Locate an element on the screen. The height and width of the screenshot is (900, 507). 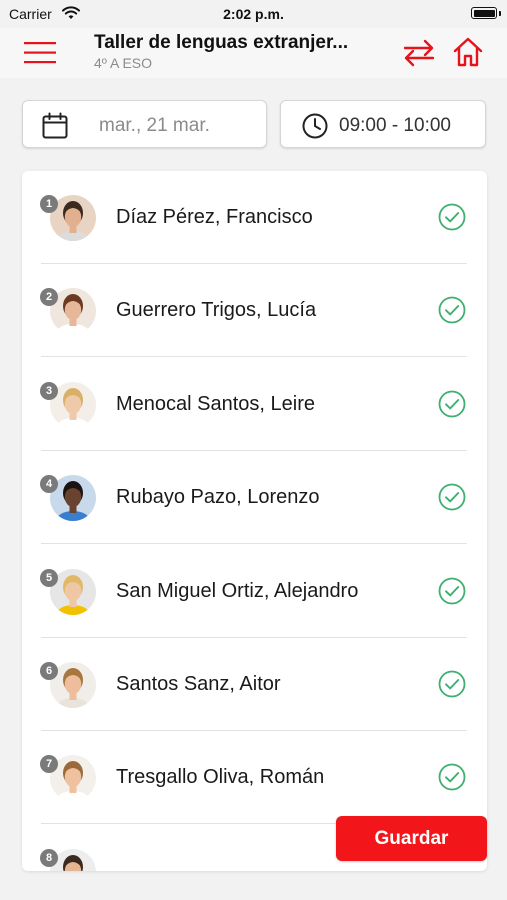
time-picker: 09:00 - 10:00 is located at coordinates (383, 124).